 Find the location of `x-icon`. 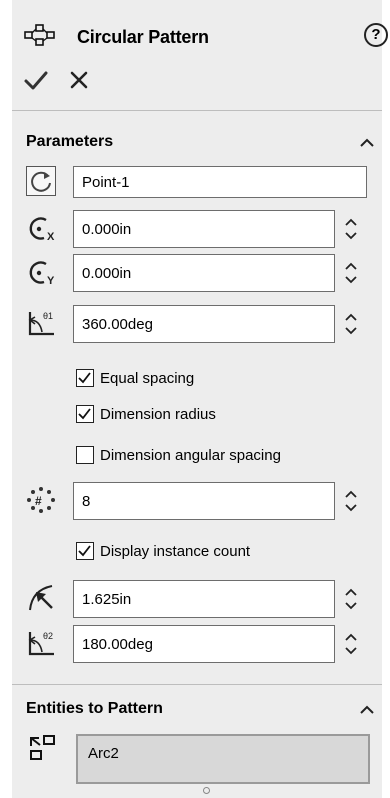

x-icon is located at coordinates (79, 80).